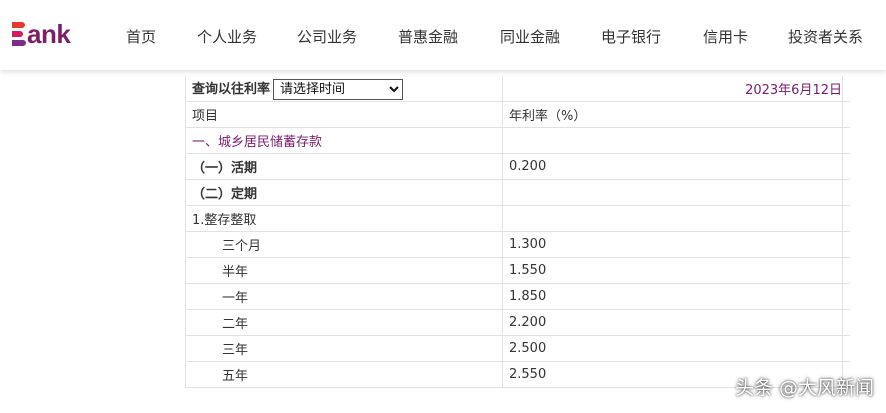 The height and width of the screenshot is (413, 886). I want to click on table-header-row: 项目 年利率（%）, so click(518, 114).